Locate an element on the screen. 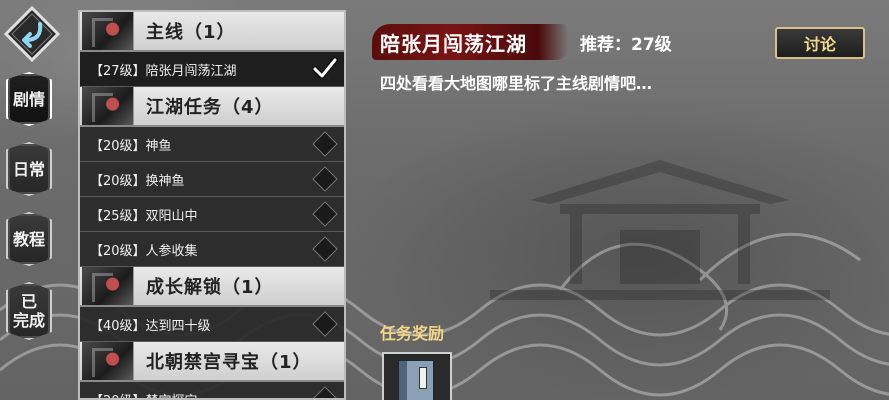 This screenshot has width=889, height=400. discuss-button: 讨论 is located at coordinates (820, 43).